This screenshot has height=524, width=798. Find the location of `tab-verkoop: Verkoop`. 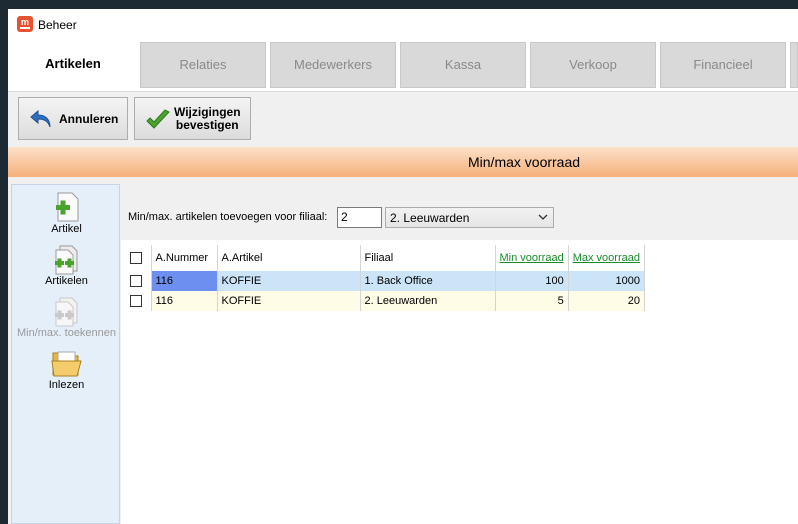

tab-verkoop: Verkoop is located at coordinates (593, 65).